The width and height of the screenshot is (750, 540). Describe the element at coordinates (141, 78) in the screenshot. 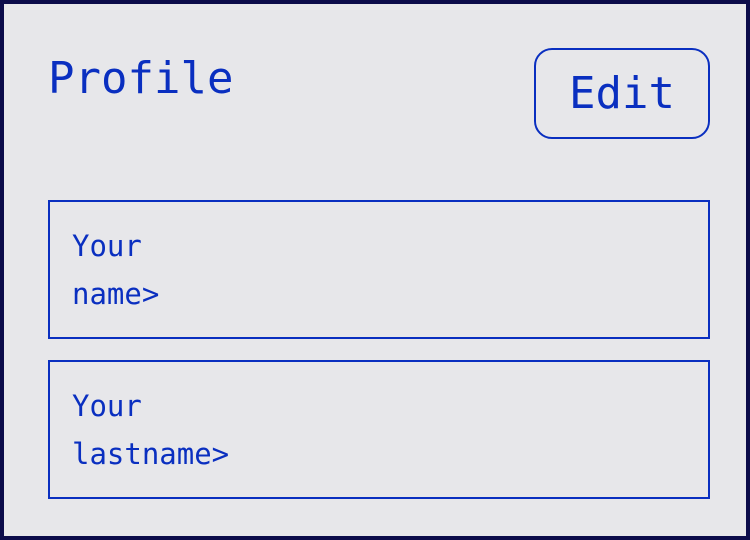

I see `page-title: Profile` at that location.